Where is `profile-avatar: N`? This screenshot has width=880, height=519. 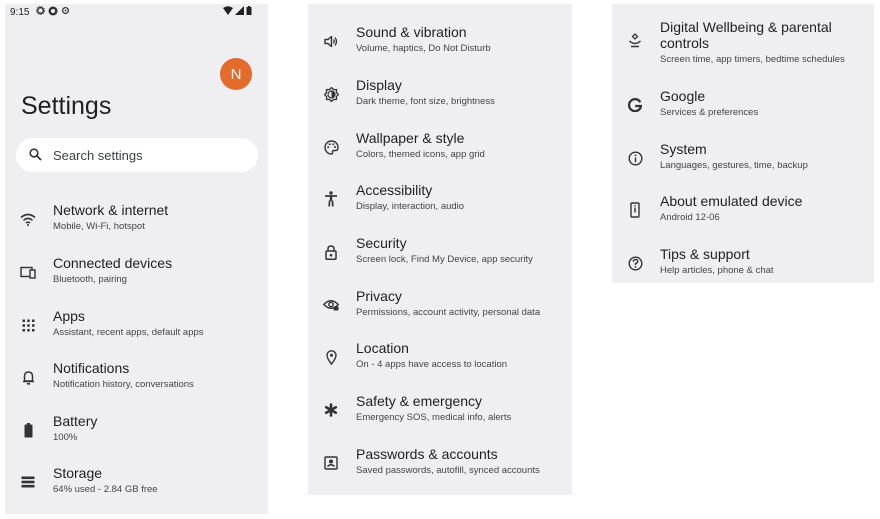
profile-avatar: N is located at coordinates (236, 74).